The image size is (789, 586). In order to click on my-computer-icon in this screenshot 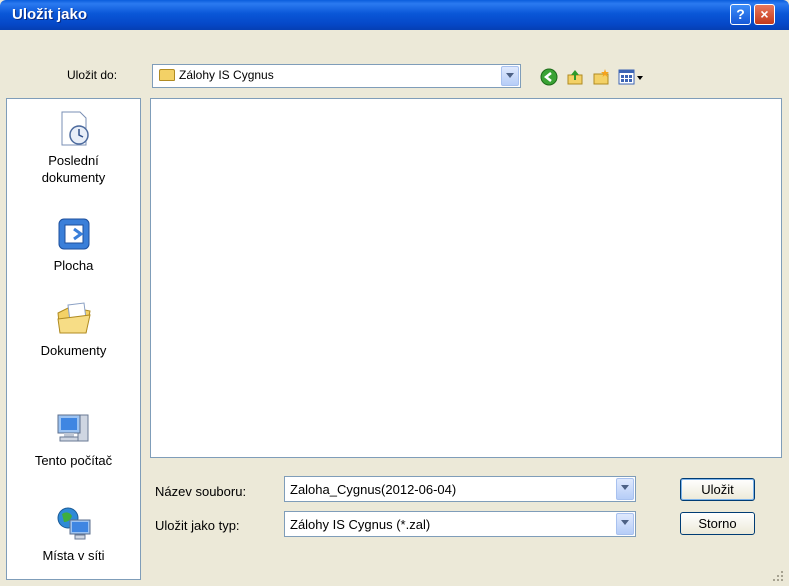, I will do `click(72, 428)`.